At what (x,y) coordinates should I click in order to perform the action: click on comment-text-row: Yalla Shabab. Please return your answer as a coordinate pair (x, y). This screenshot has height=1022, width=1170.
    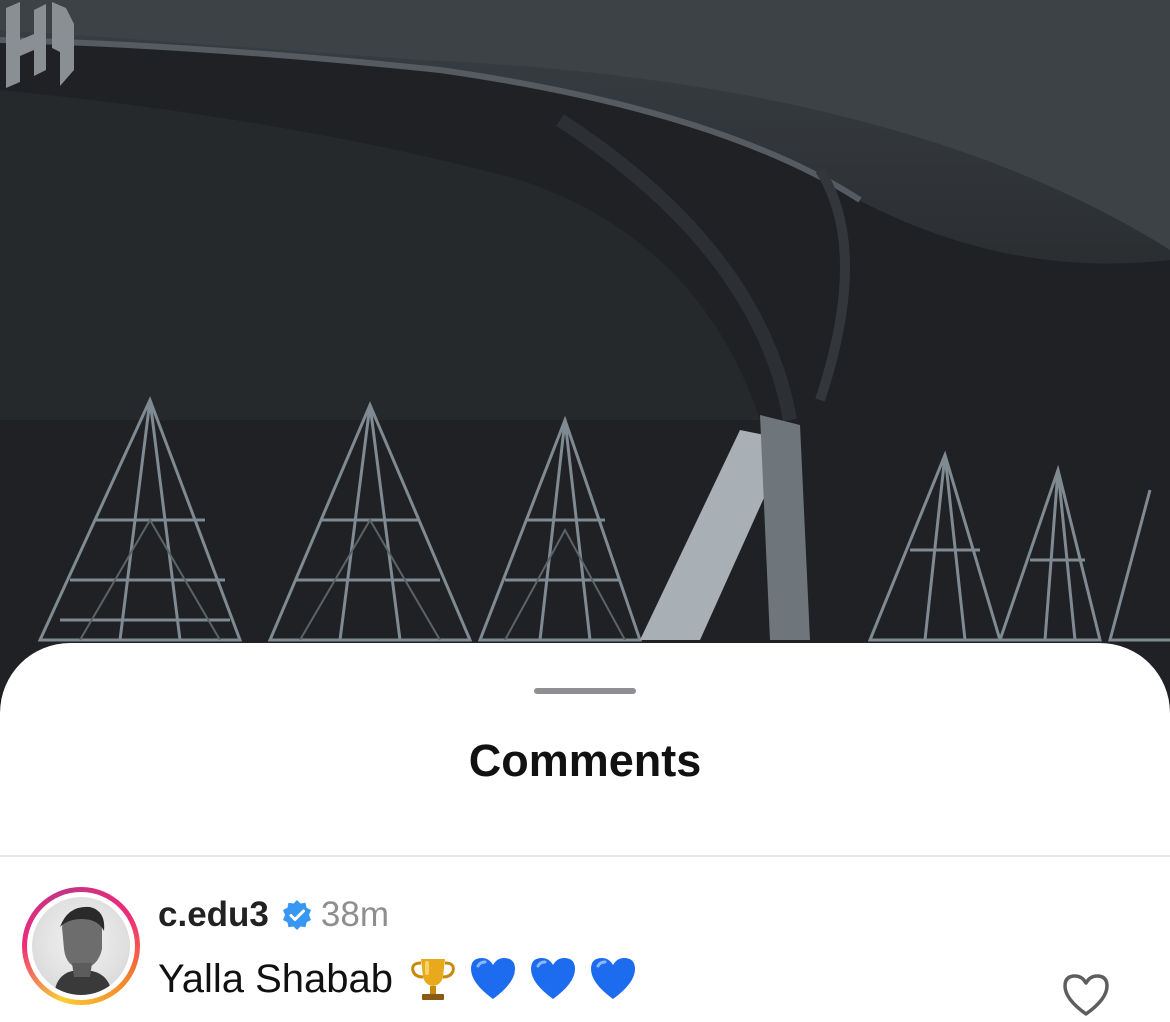
    Looking at the image, I should click on (398, 979).